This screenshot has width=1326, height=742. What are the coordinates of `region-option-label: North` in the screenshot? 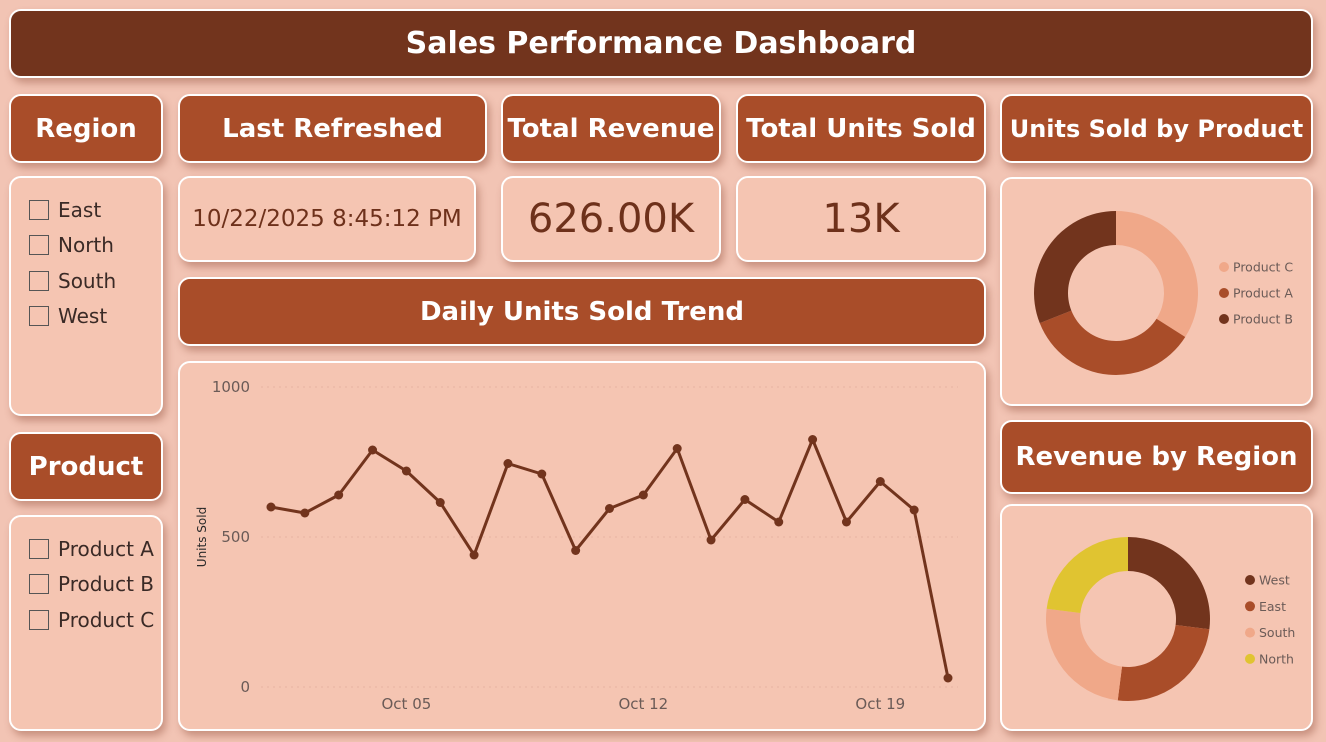 It's located at (86, 245).